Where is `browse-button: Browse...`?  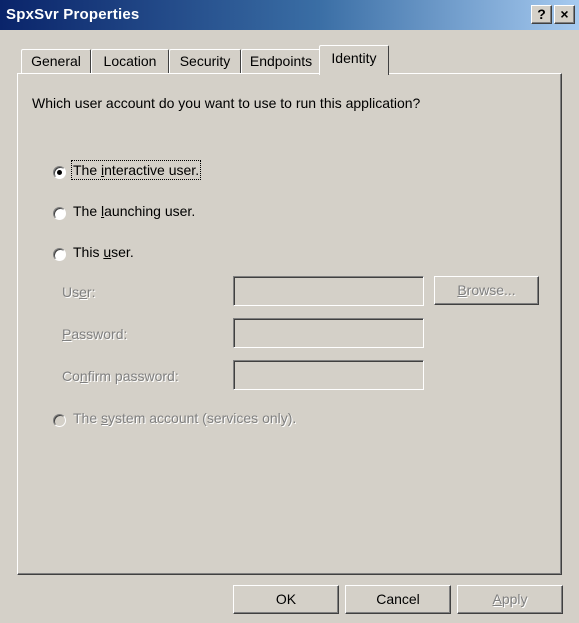
browse-button: Browse... is located at coordinates (486, 290).